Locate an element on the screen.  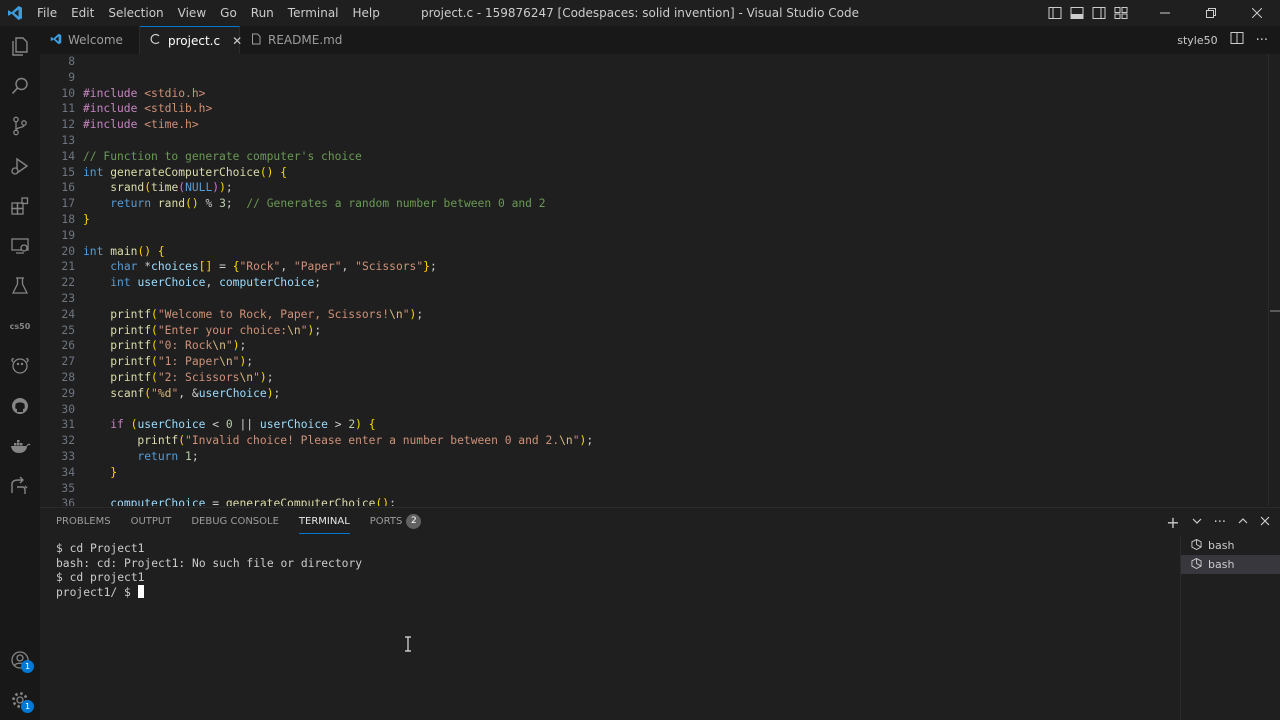
minimize-button is located at coordinates (1165, 13).